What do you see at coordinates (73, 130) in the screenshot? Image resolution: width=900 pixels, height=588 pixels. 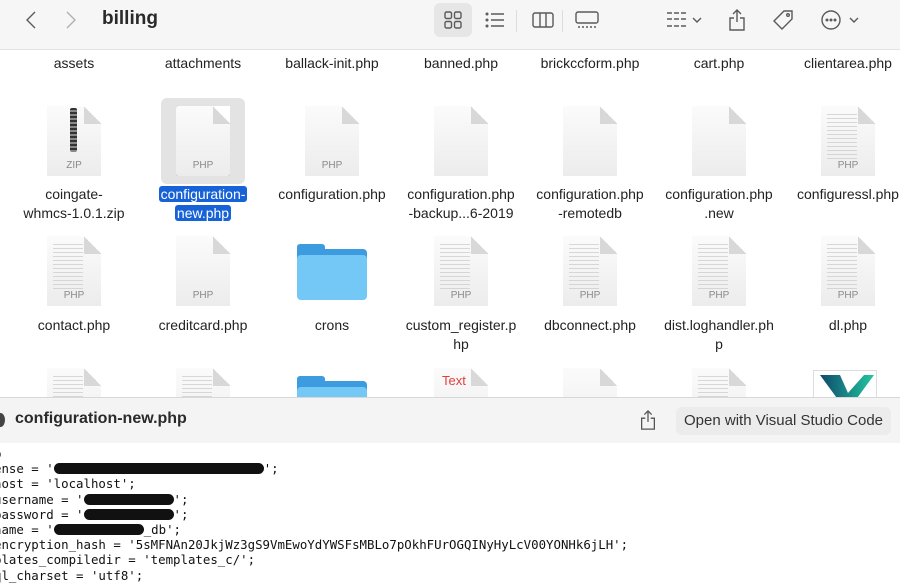 I see `zipper-graphic` at bounding box center [73, 130].